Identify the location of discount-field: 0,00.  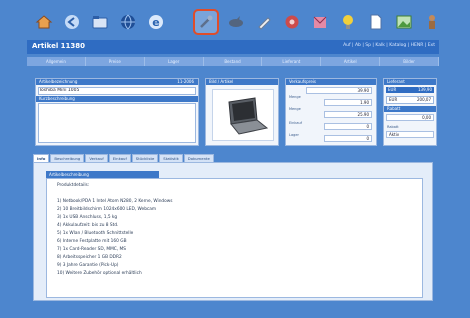
(410, 117).